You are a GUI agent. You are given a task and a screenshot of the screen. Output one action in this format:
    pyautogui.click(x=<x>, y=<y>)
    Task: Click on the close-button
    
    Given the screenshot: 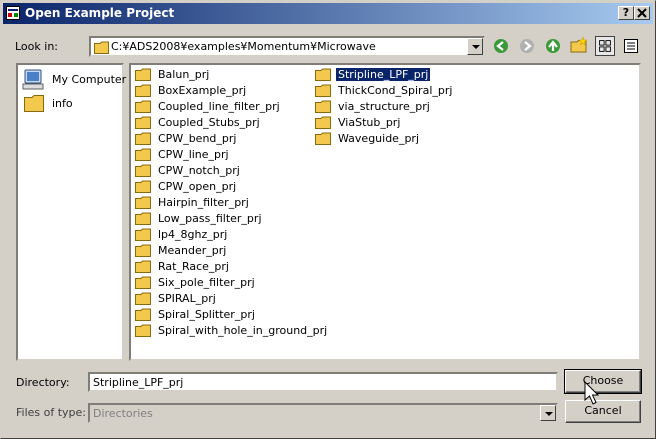 What is the action you would take?
    pyautogui.click(x=642, y=13)
    